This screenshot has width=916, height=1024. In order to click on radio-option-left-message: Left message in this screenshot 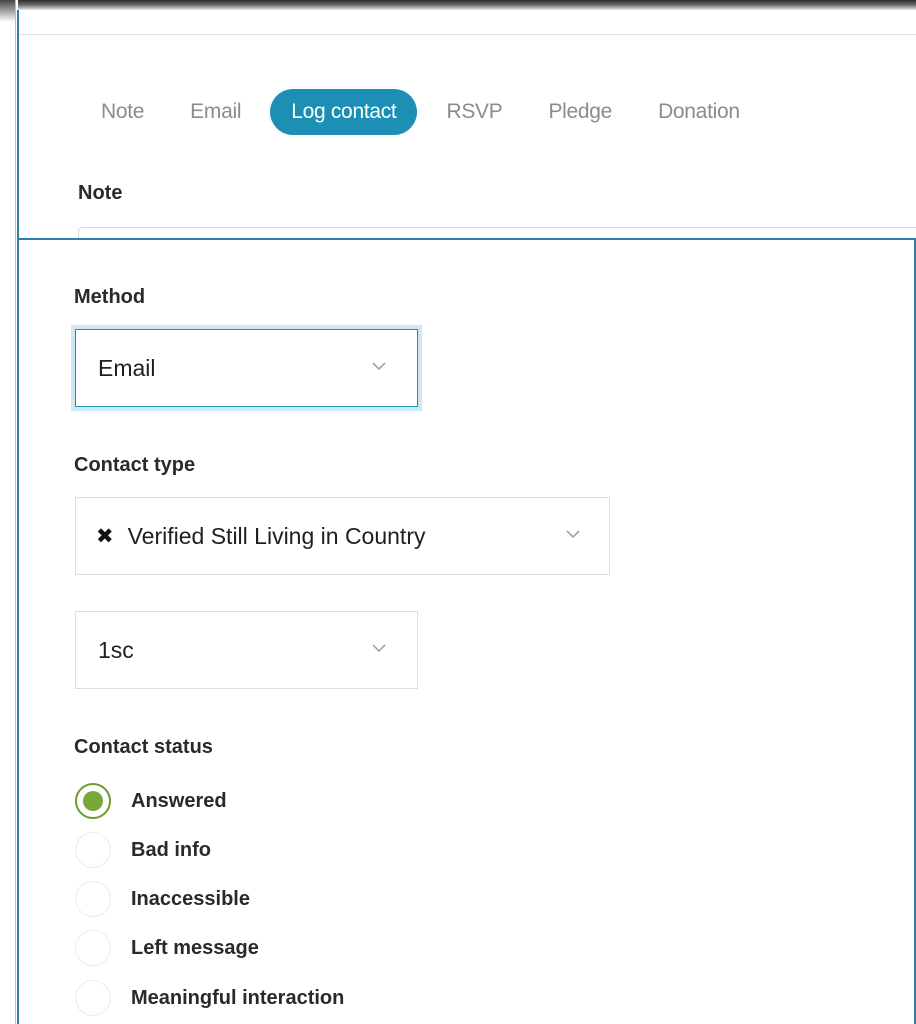, I will do `click(167, 948)`.